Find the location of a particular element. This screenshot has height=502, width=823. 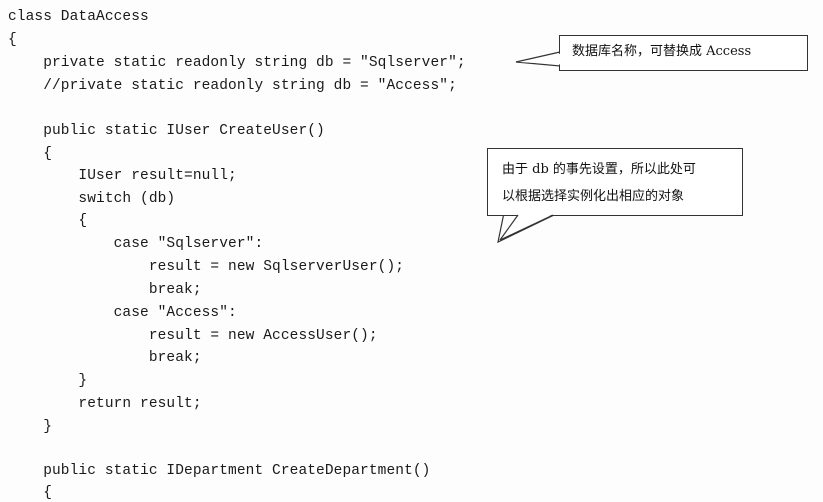

callout-pointer-seam is located at coordinates (530, 147).